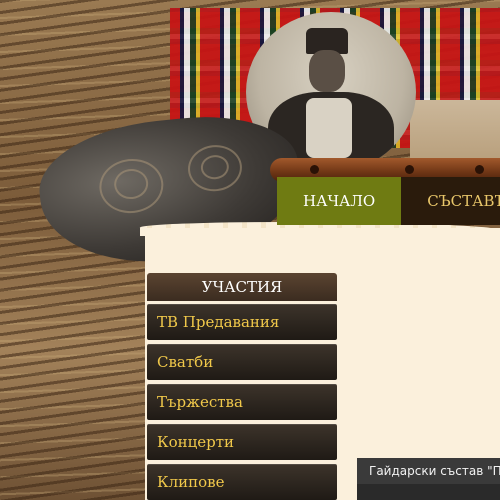  I want to click on portrait-face, so click(327, 71).